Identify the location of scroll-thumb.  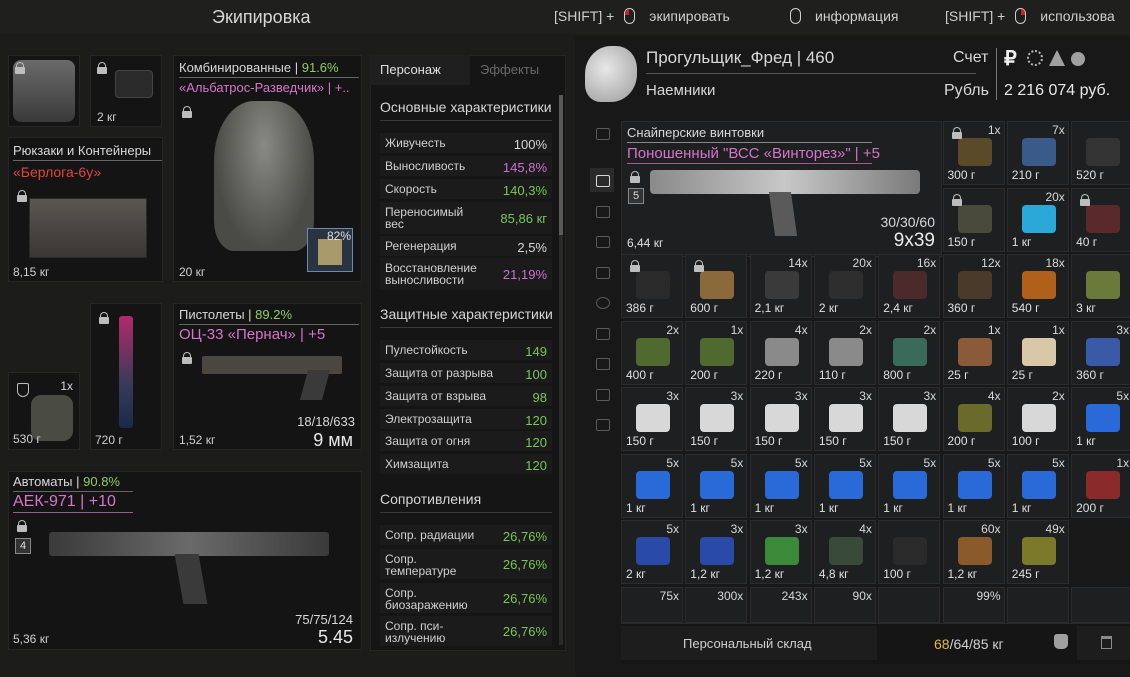
(561, 165).